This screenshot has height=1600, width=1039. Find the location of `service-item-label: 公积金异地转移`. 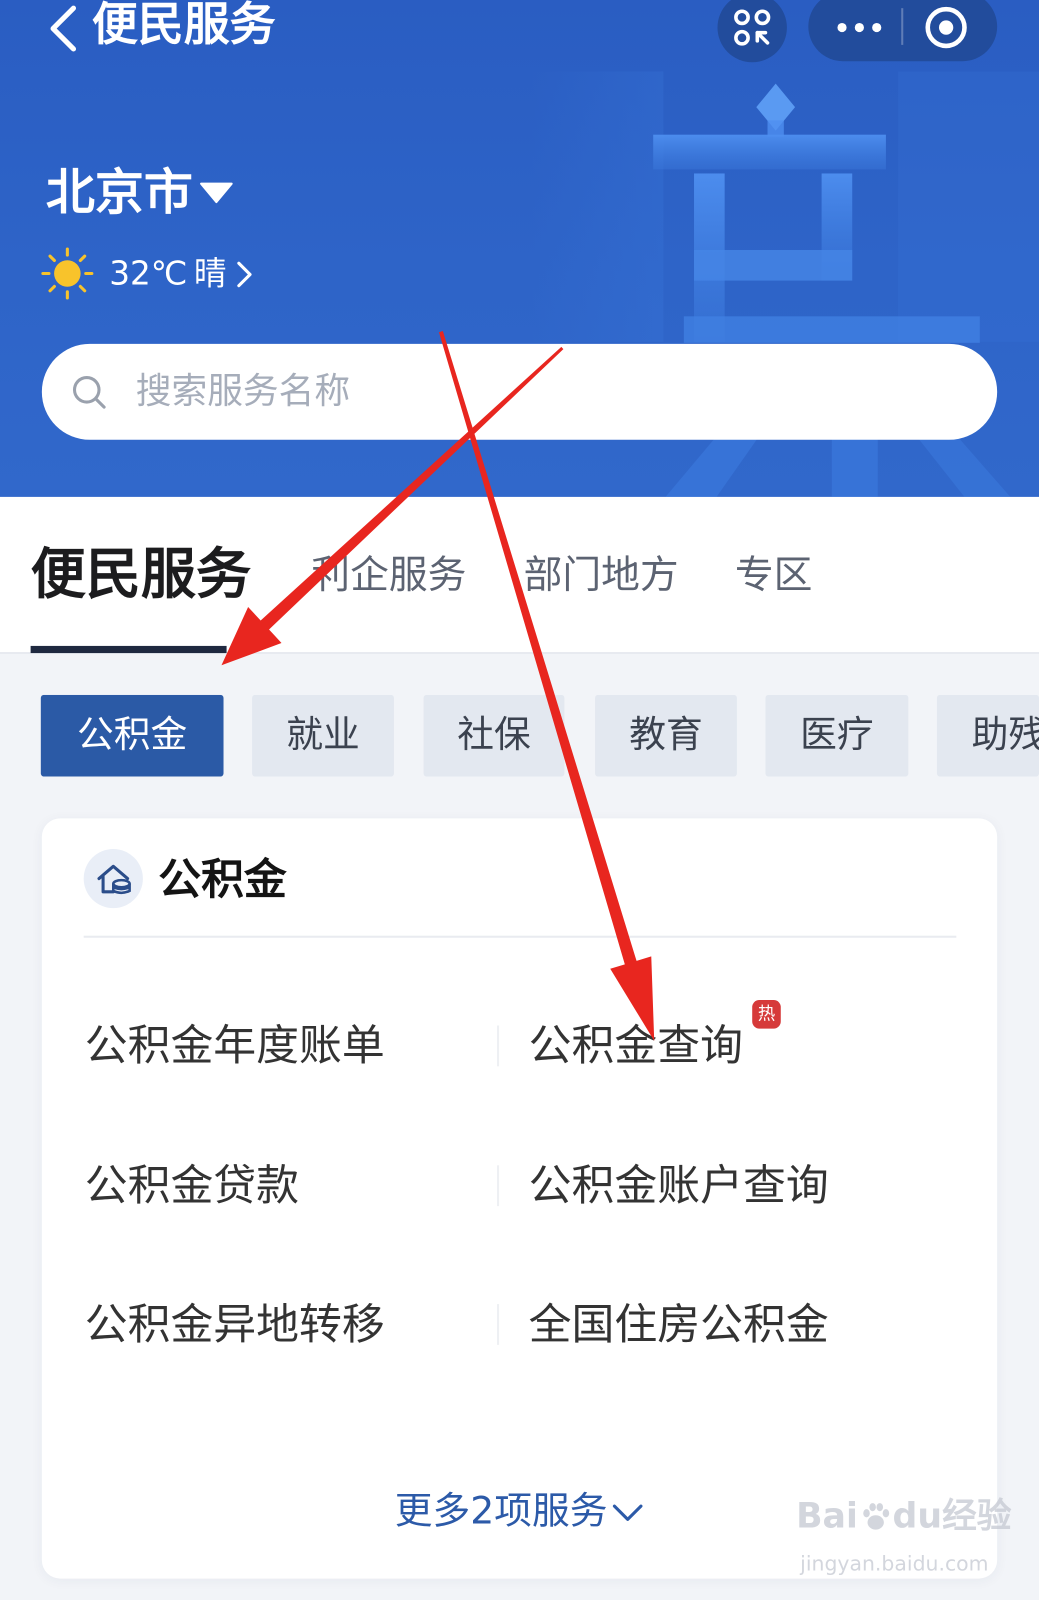

service-item-label: 公积金异地转移 is located at coordinates (234, 1323).